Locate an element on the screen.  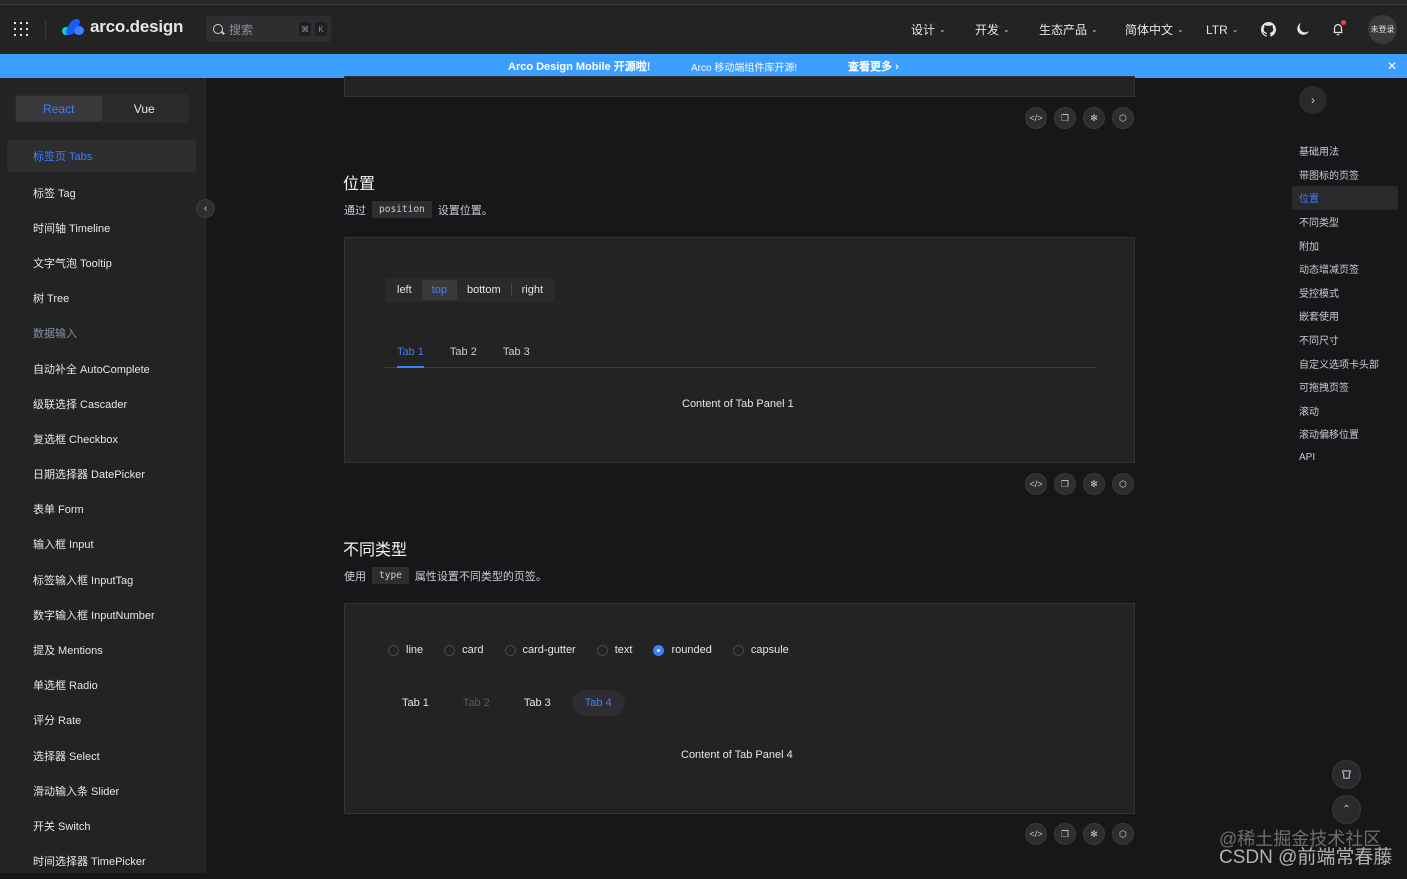
close-icon: ✕ is located at coordinates (1392, 66).